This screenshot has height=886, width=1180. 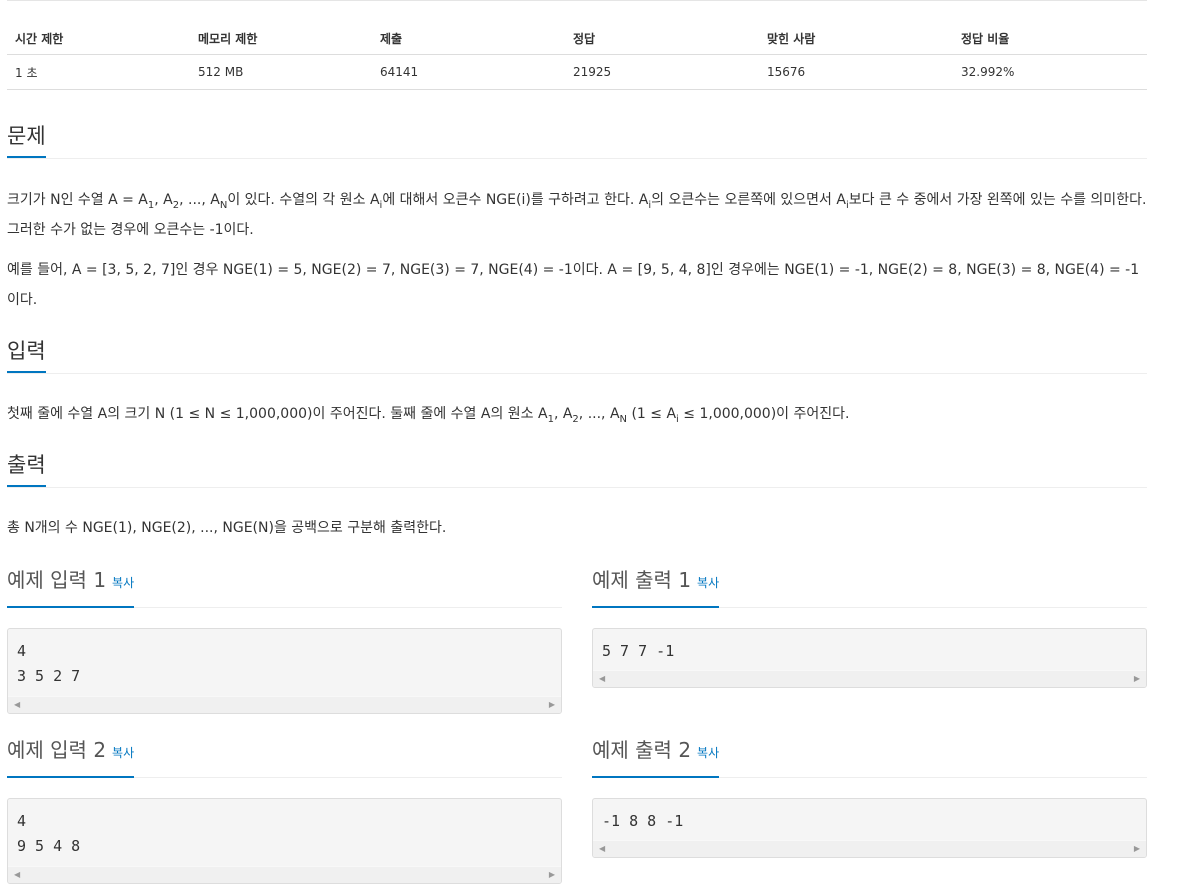 What do you see at coordinates (26, 469) in the screenshot?
I see `output-title: 출력` at bounding box center [26, 469].